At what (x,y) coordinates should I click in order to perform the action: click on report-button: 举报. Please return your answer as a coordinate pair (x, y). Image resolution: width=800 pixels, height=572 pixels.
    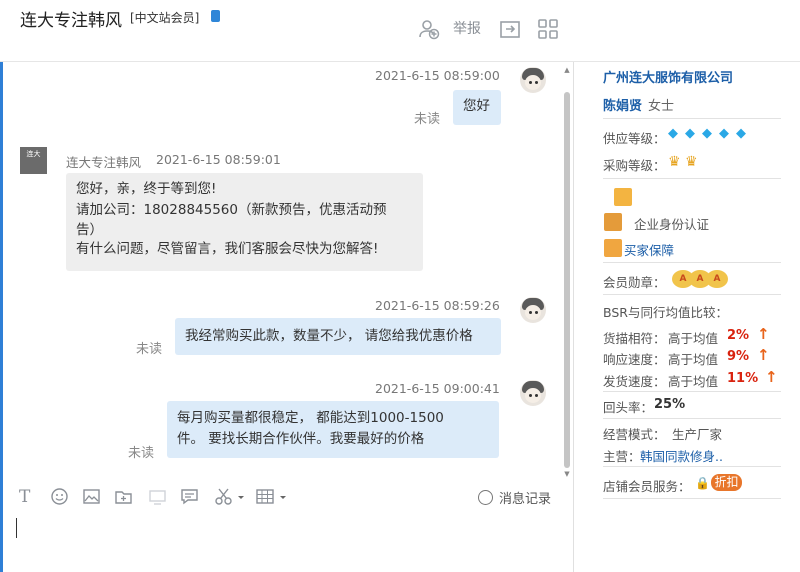
    Looking at the image, I should click on (467, 28).